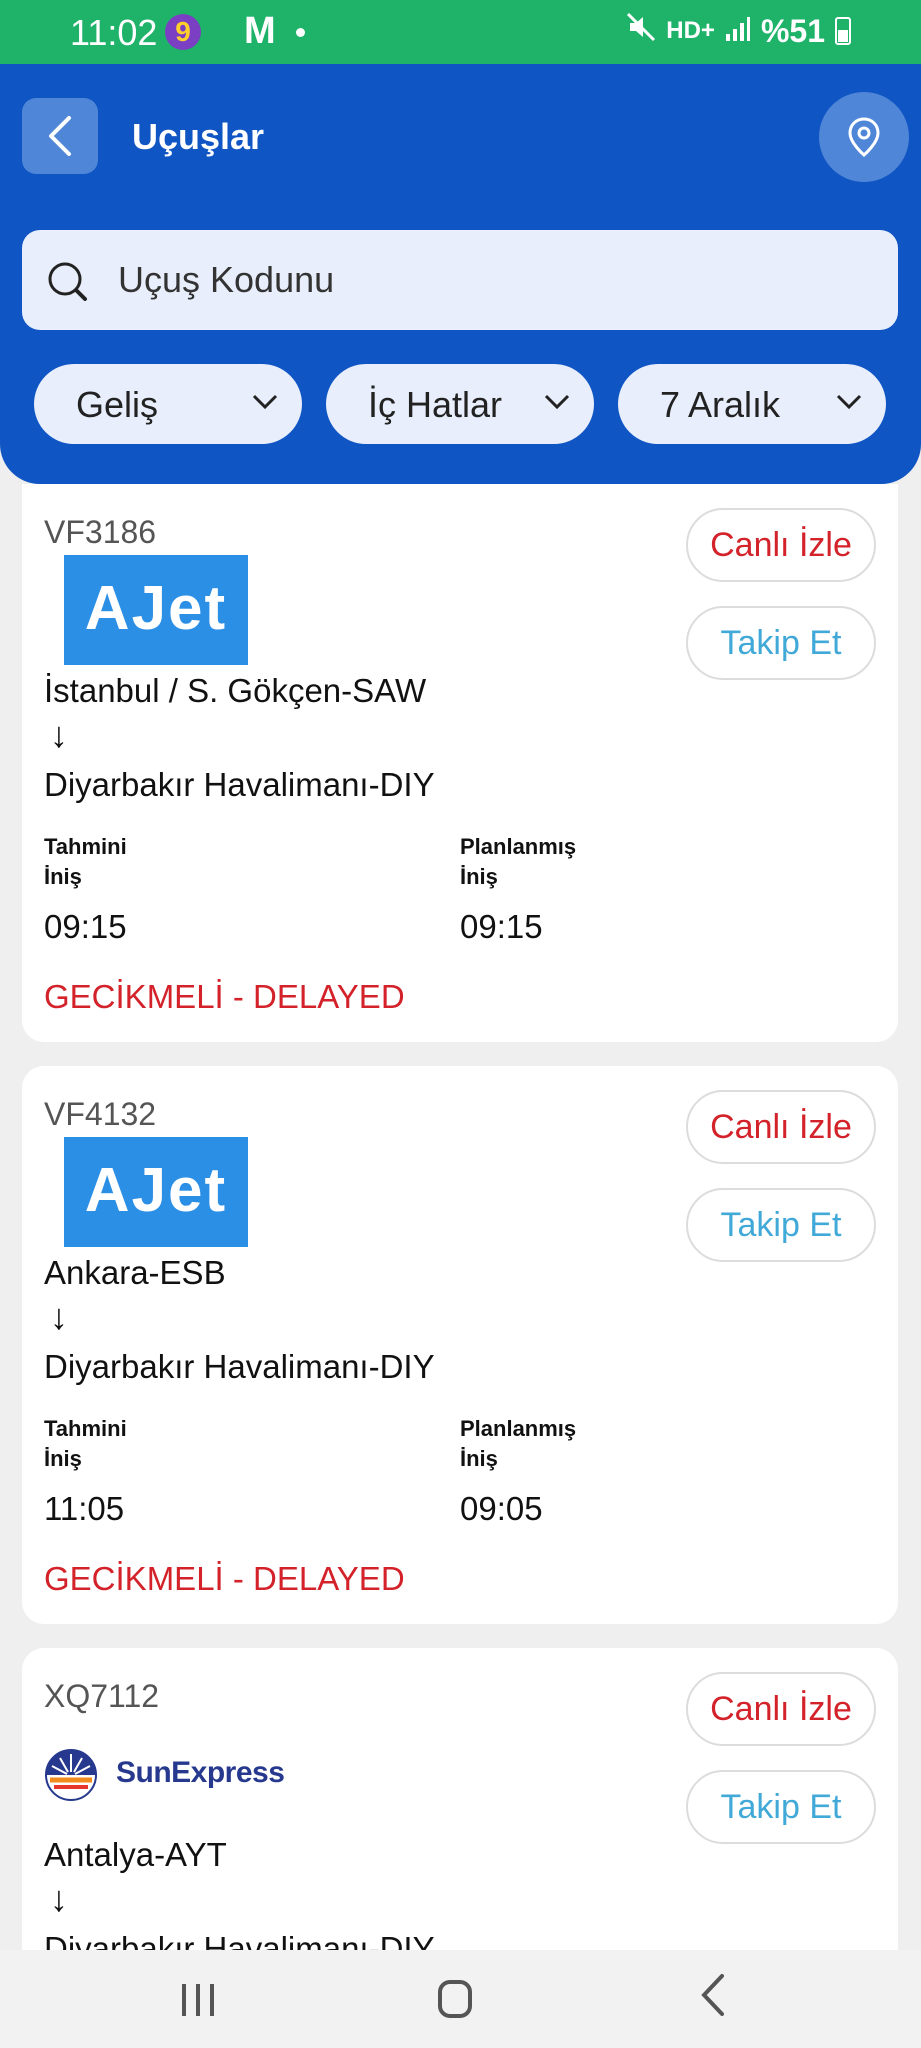 This screenshot has width=921, height=2048. What do you see at coordinates (114, 32) in the screenshot?
I see `status-time: 11:02` at bounding box center [114, 32].